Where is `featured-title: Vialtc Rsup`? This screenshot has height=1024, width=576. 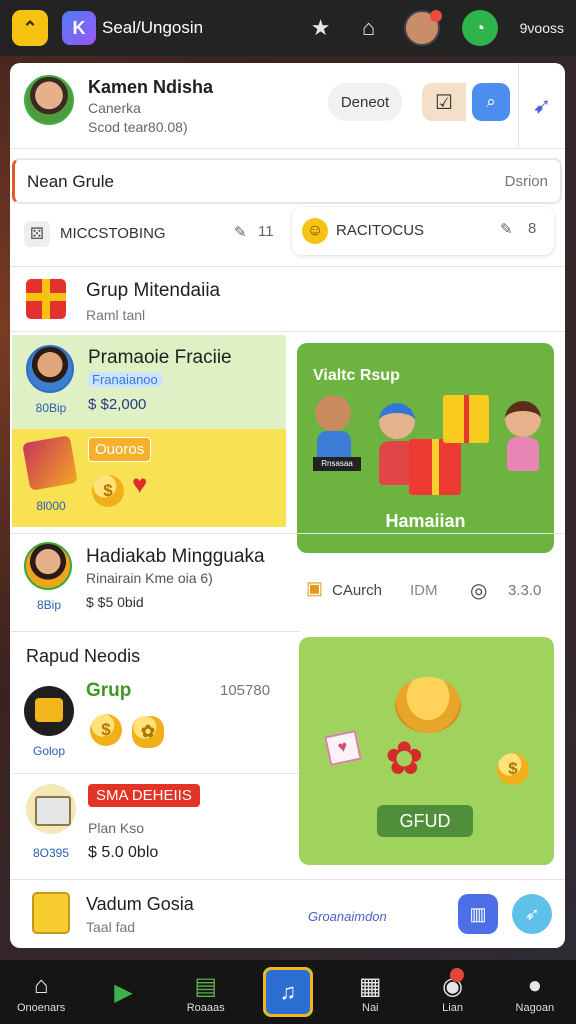
featured-title: Vialtc Rsup is located at coordinates (356, 375).